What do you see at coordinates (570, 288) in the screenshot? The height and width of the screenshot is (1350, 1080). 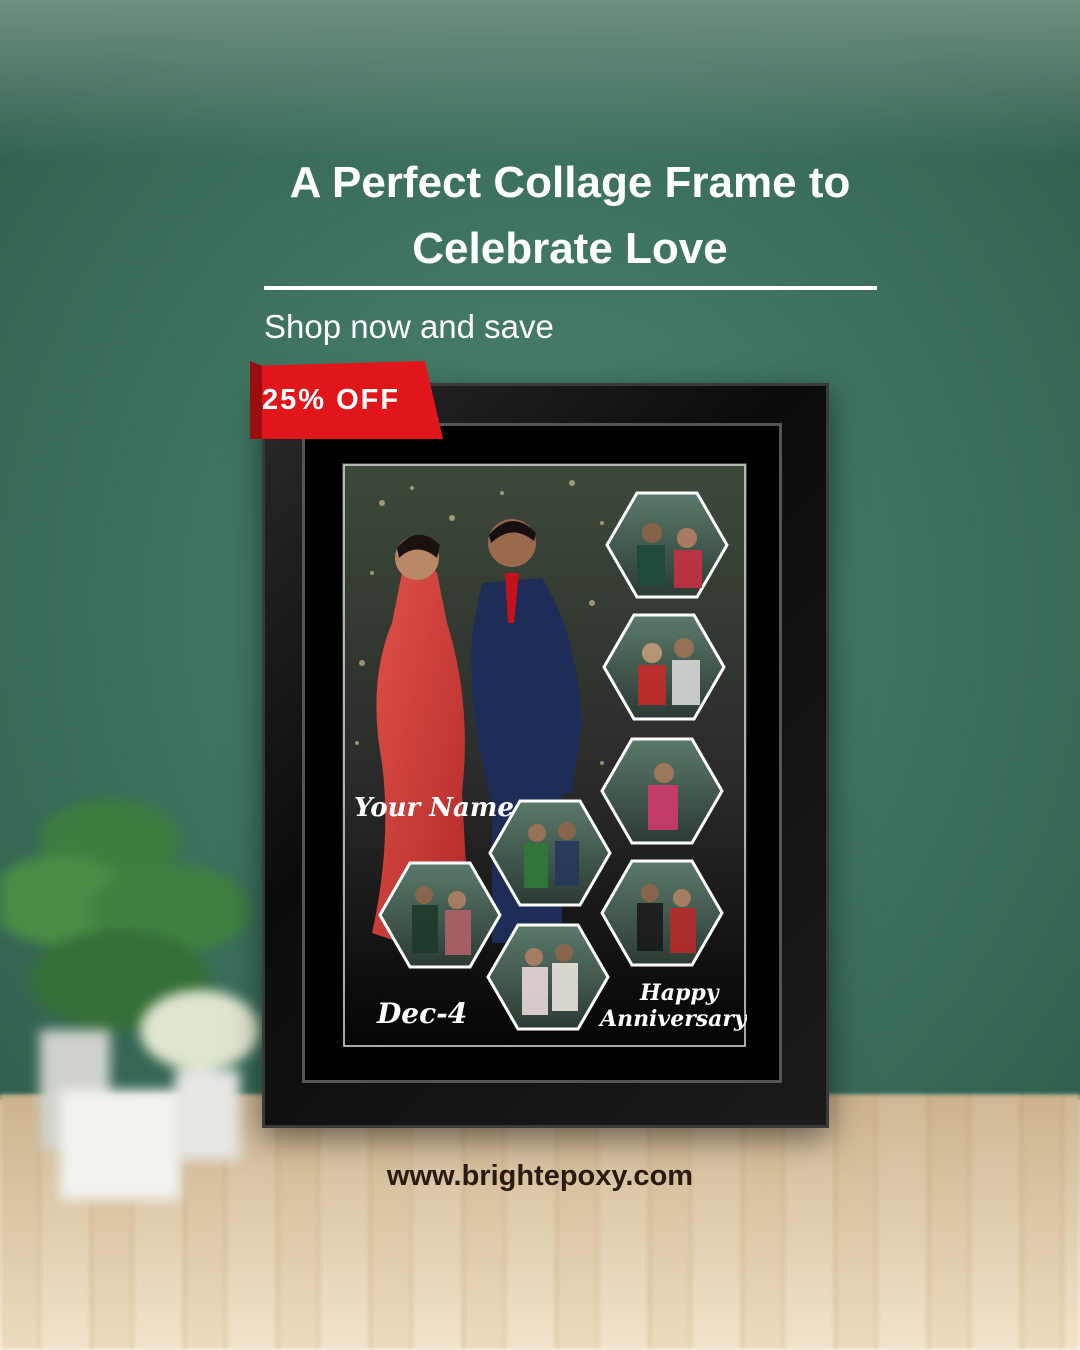 I see `headline-divider` at bounding box center [570, 288].